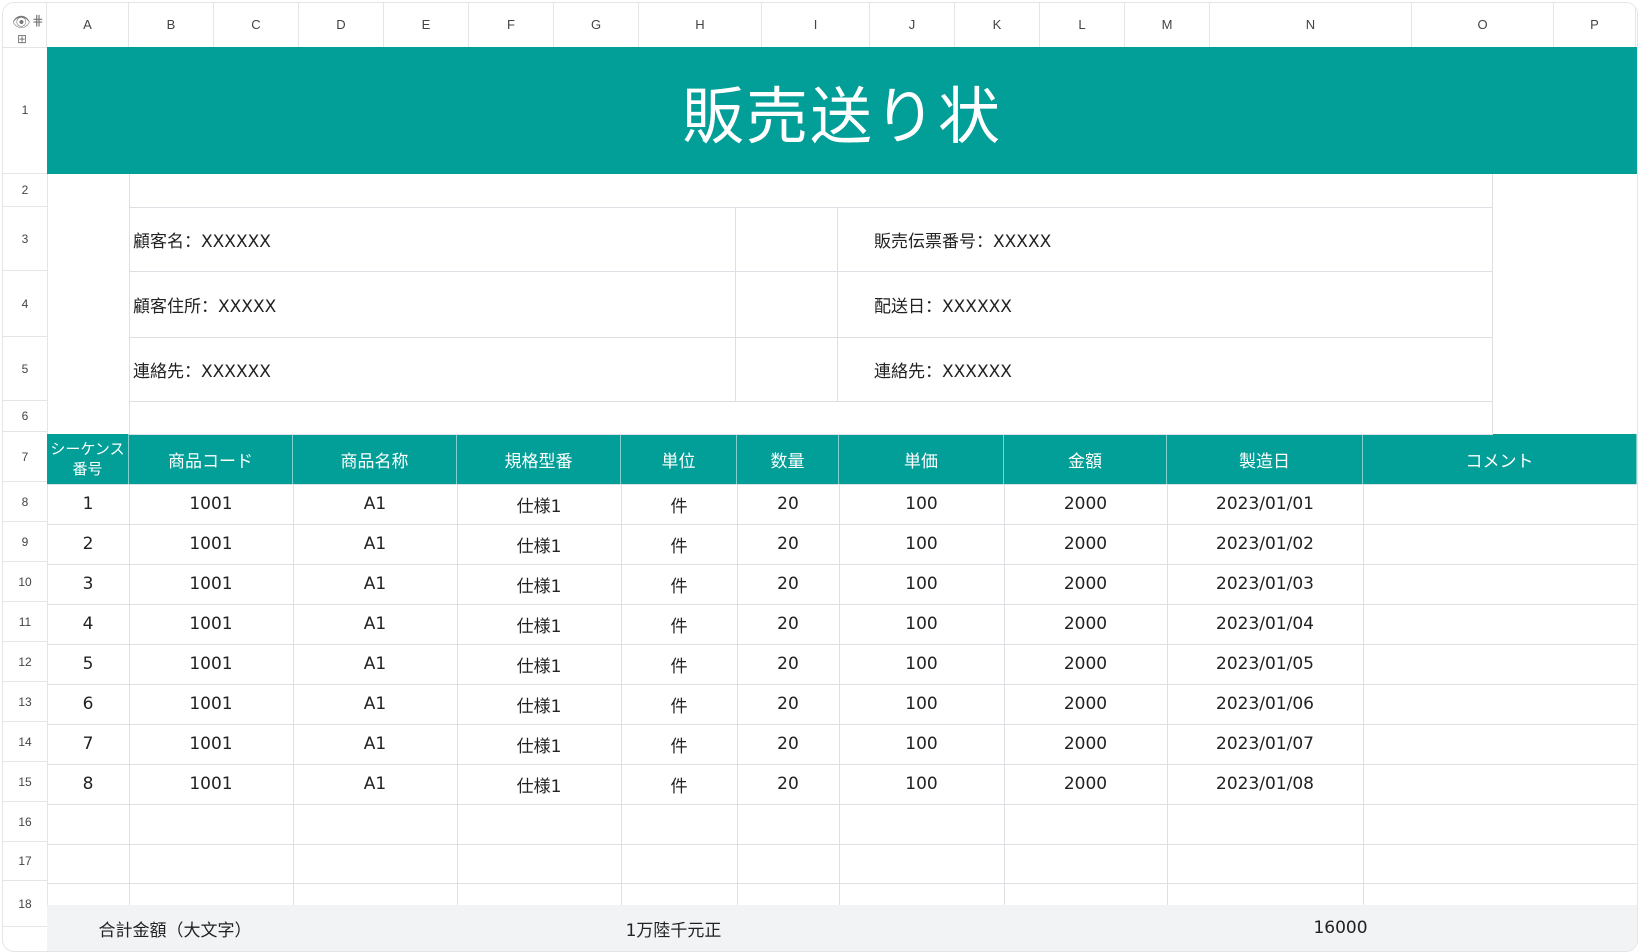 The width and height of the screenshot is (1640, 952). What do you see at coordinates (25, 502) in the screenshot?
I see `row-header-8: 8` at bounding box center [25, 502].